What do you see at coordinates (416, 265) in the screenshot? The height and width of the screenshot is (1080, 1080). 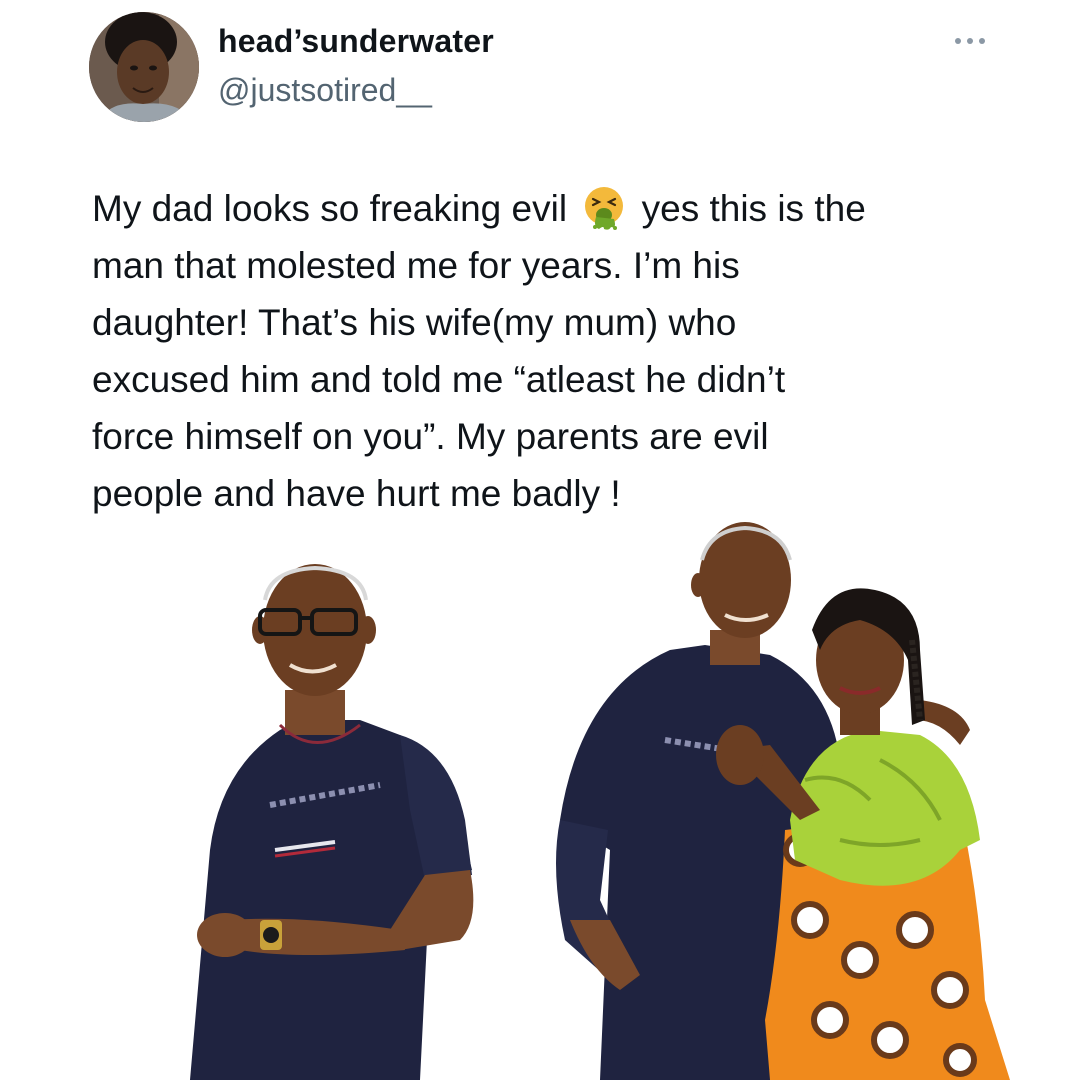 I see `tweet-line: man that molested me for years. I’m his` at bounding box center [416, 265].